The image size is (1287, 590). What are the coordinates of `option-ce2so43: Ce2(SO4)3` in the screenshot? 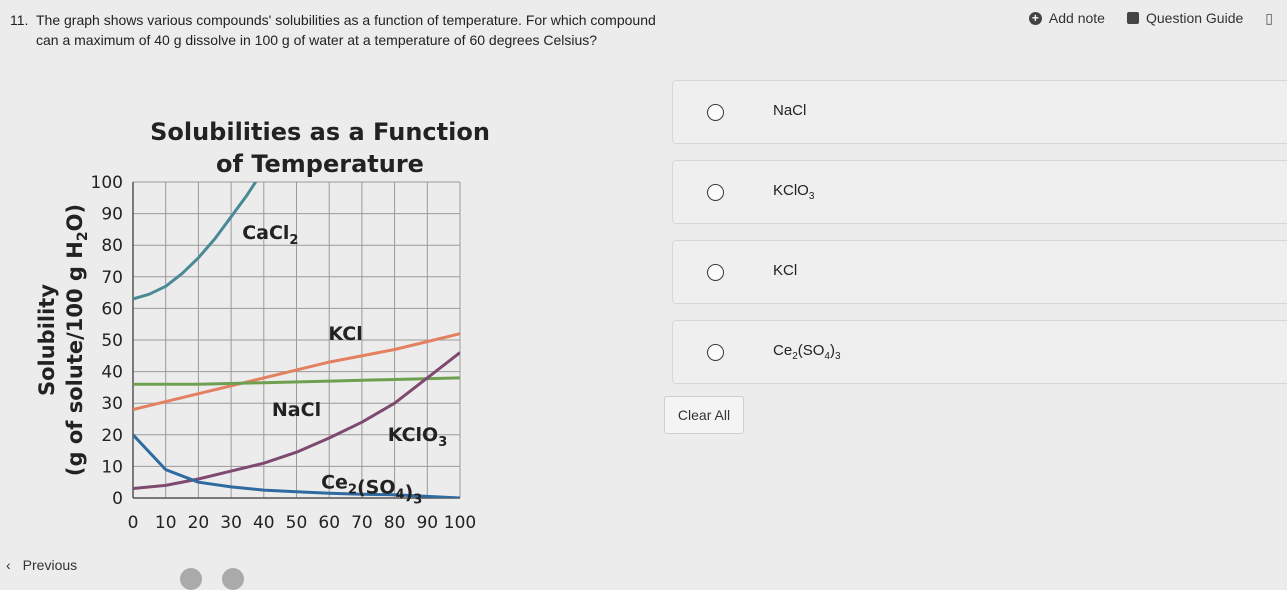 It's located at (979, 352).